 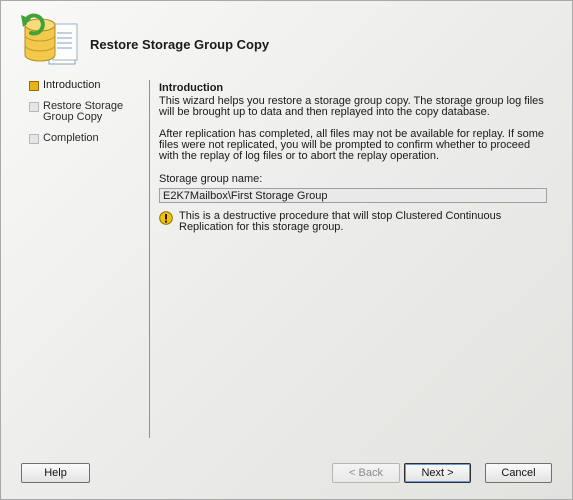 What do you see at coordinates (191, 88) in the screenshot?
I see `content-title: Introduction` at bounding box center [191, 88].